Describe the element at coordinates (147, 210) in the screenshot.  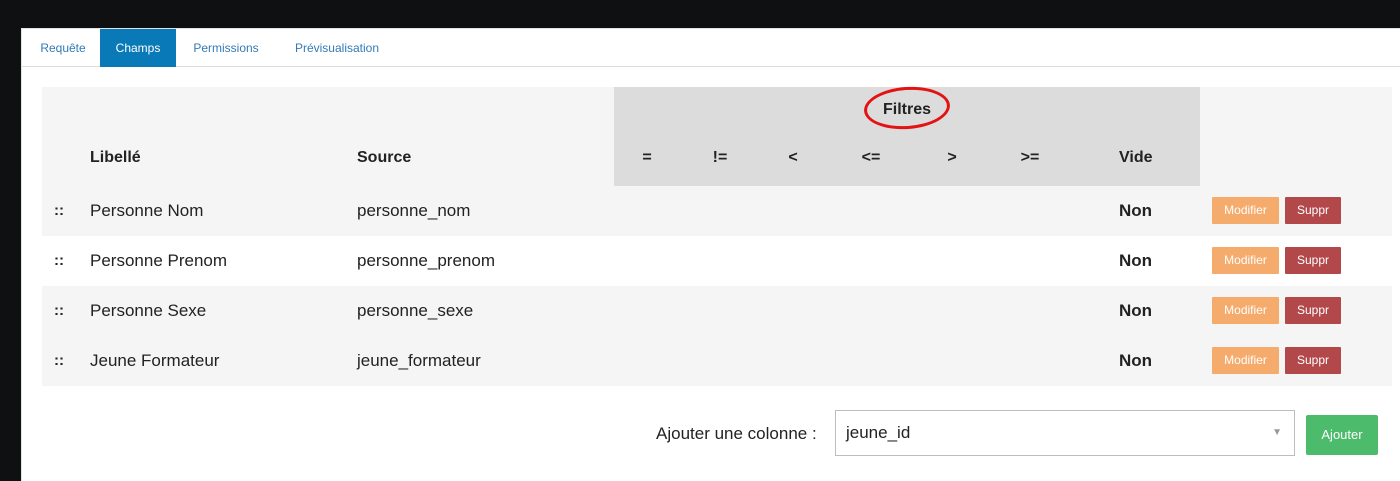
I see `row-label: Personne Nom` at that location.